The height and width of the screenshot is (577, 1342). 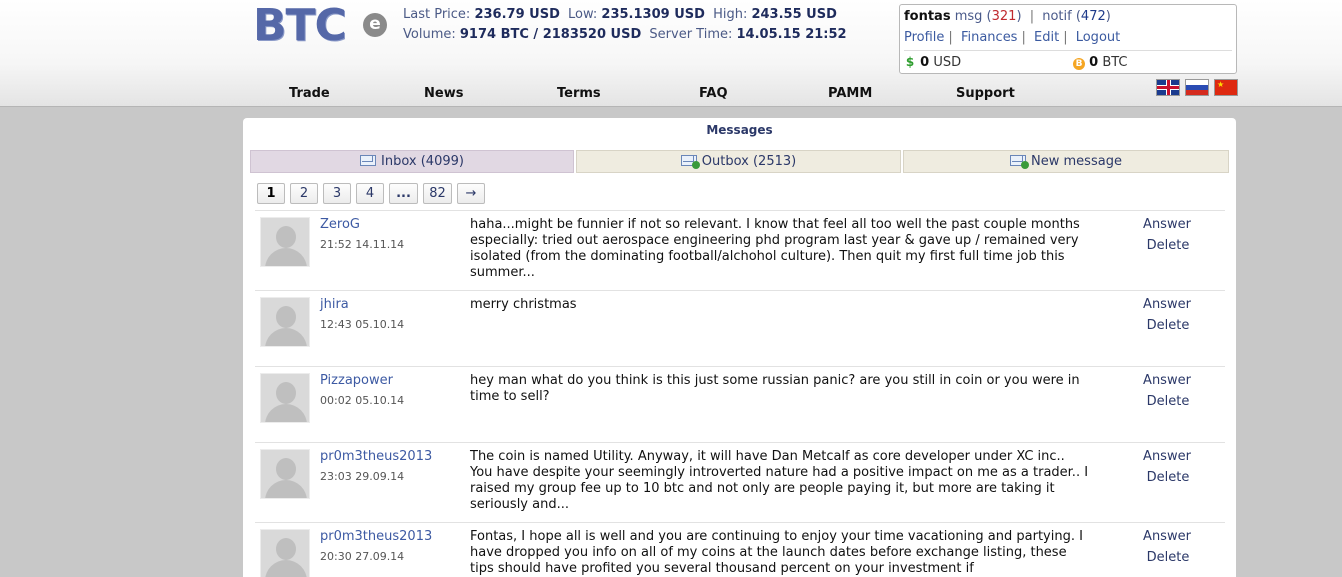 I want to click on new-message-icon, so click(x=1020, y=162).